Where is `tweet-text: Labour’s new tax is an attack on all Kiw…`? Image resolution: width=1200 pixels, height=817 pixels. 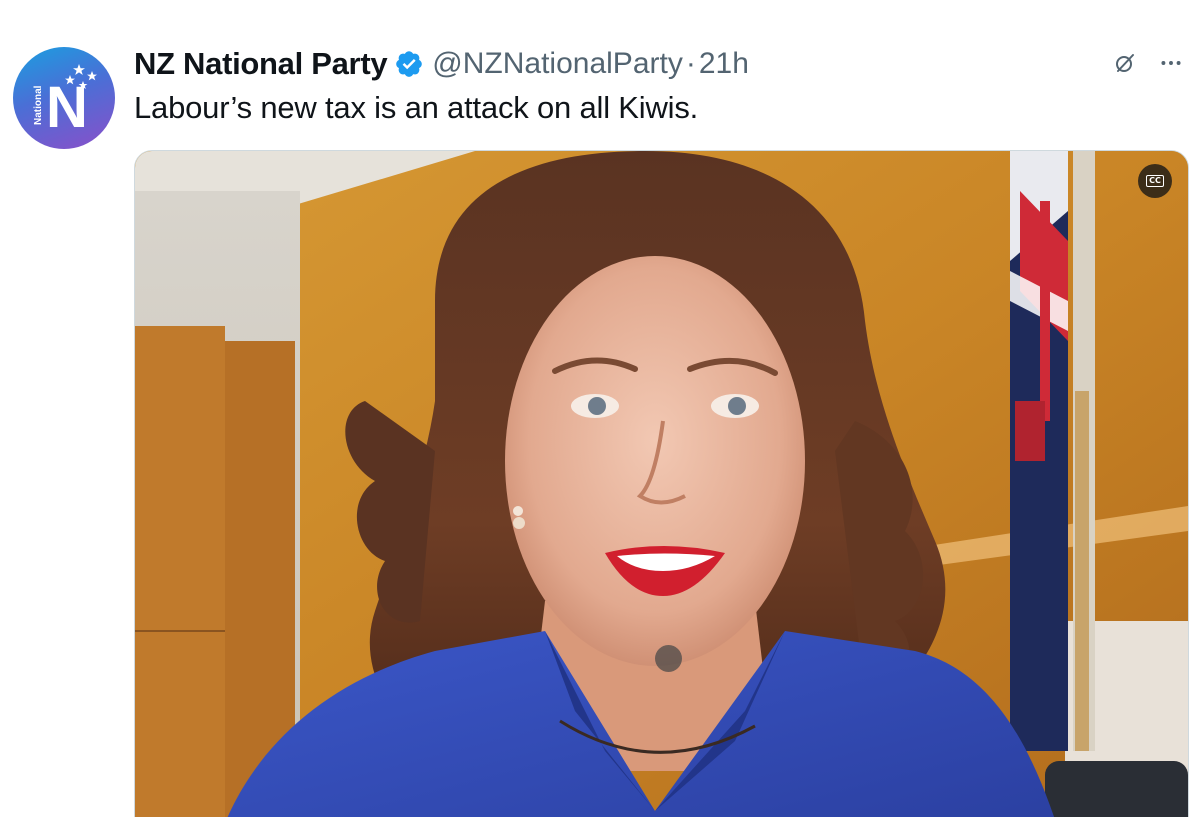 tweet-text: Labour’s new tax is an attack on all Kiw… is located at coordinates (416, 107).